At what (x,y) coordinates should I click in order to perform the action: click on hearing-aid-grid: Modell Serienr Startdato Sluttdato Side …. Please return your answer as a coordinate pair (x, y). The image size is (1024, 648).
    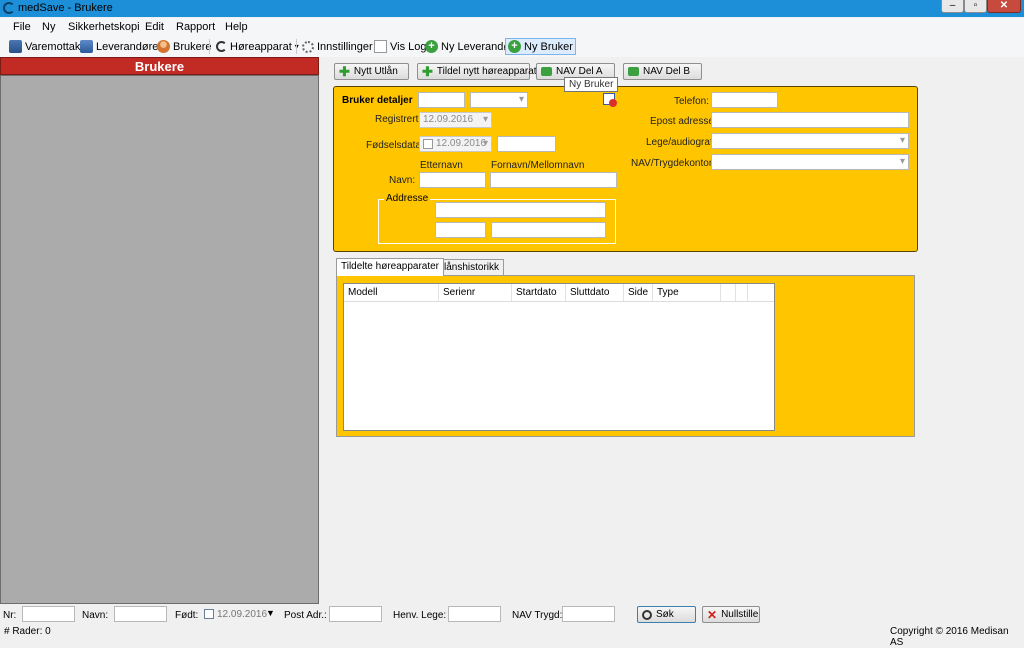
    Looking at the image, I should click on (559, 357).